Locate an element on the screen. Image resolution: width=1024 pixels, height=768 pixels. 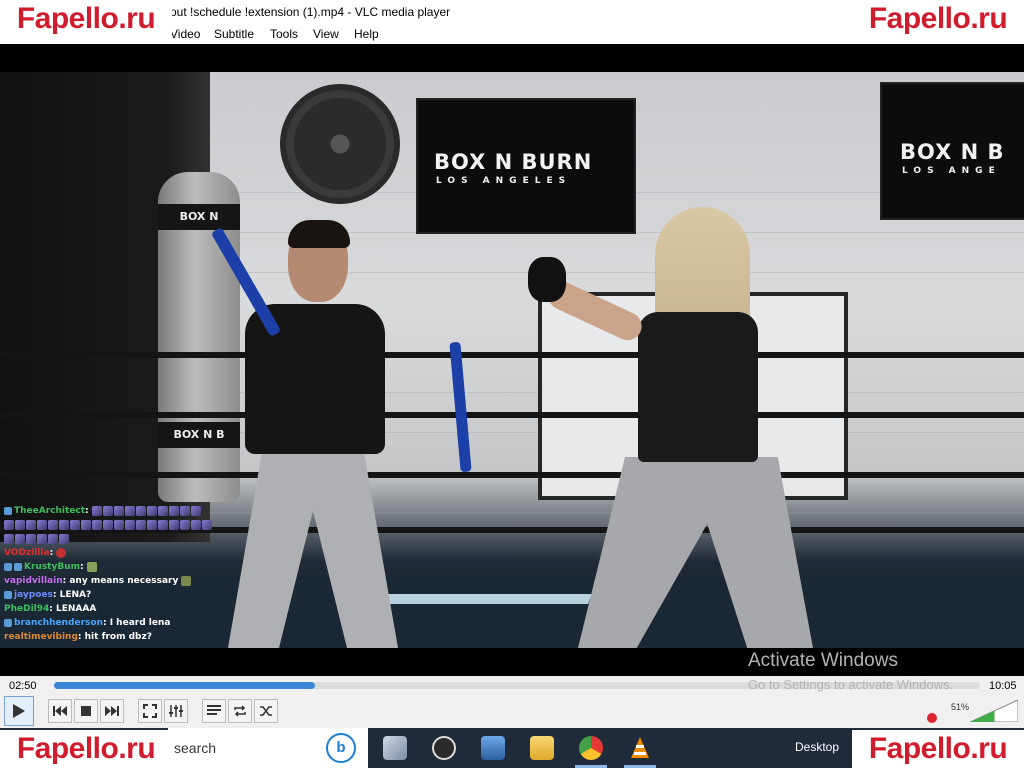
network-app-icon is located at coordinates (493, 748).